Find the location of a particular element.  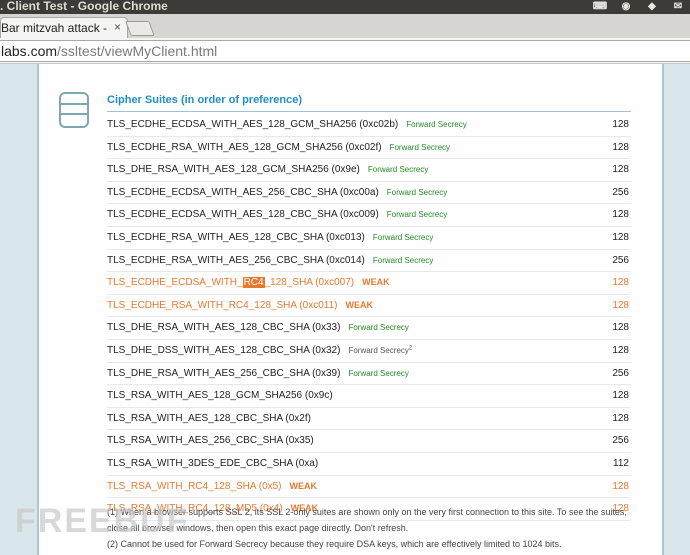

cipher-suites-icon is located at coordinates (74, 110).